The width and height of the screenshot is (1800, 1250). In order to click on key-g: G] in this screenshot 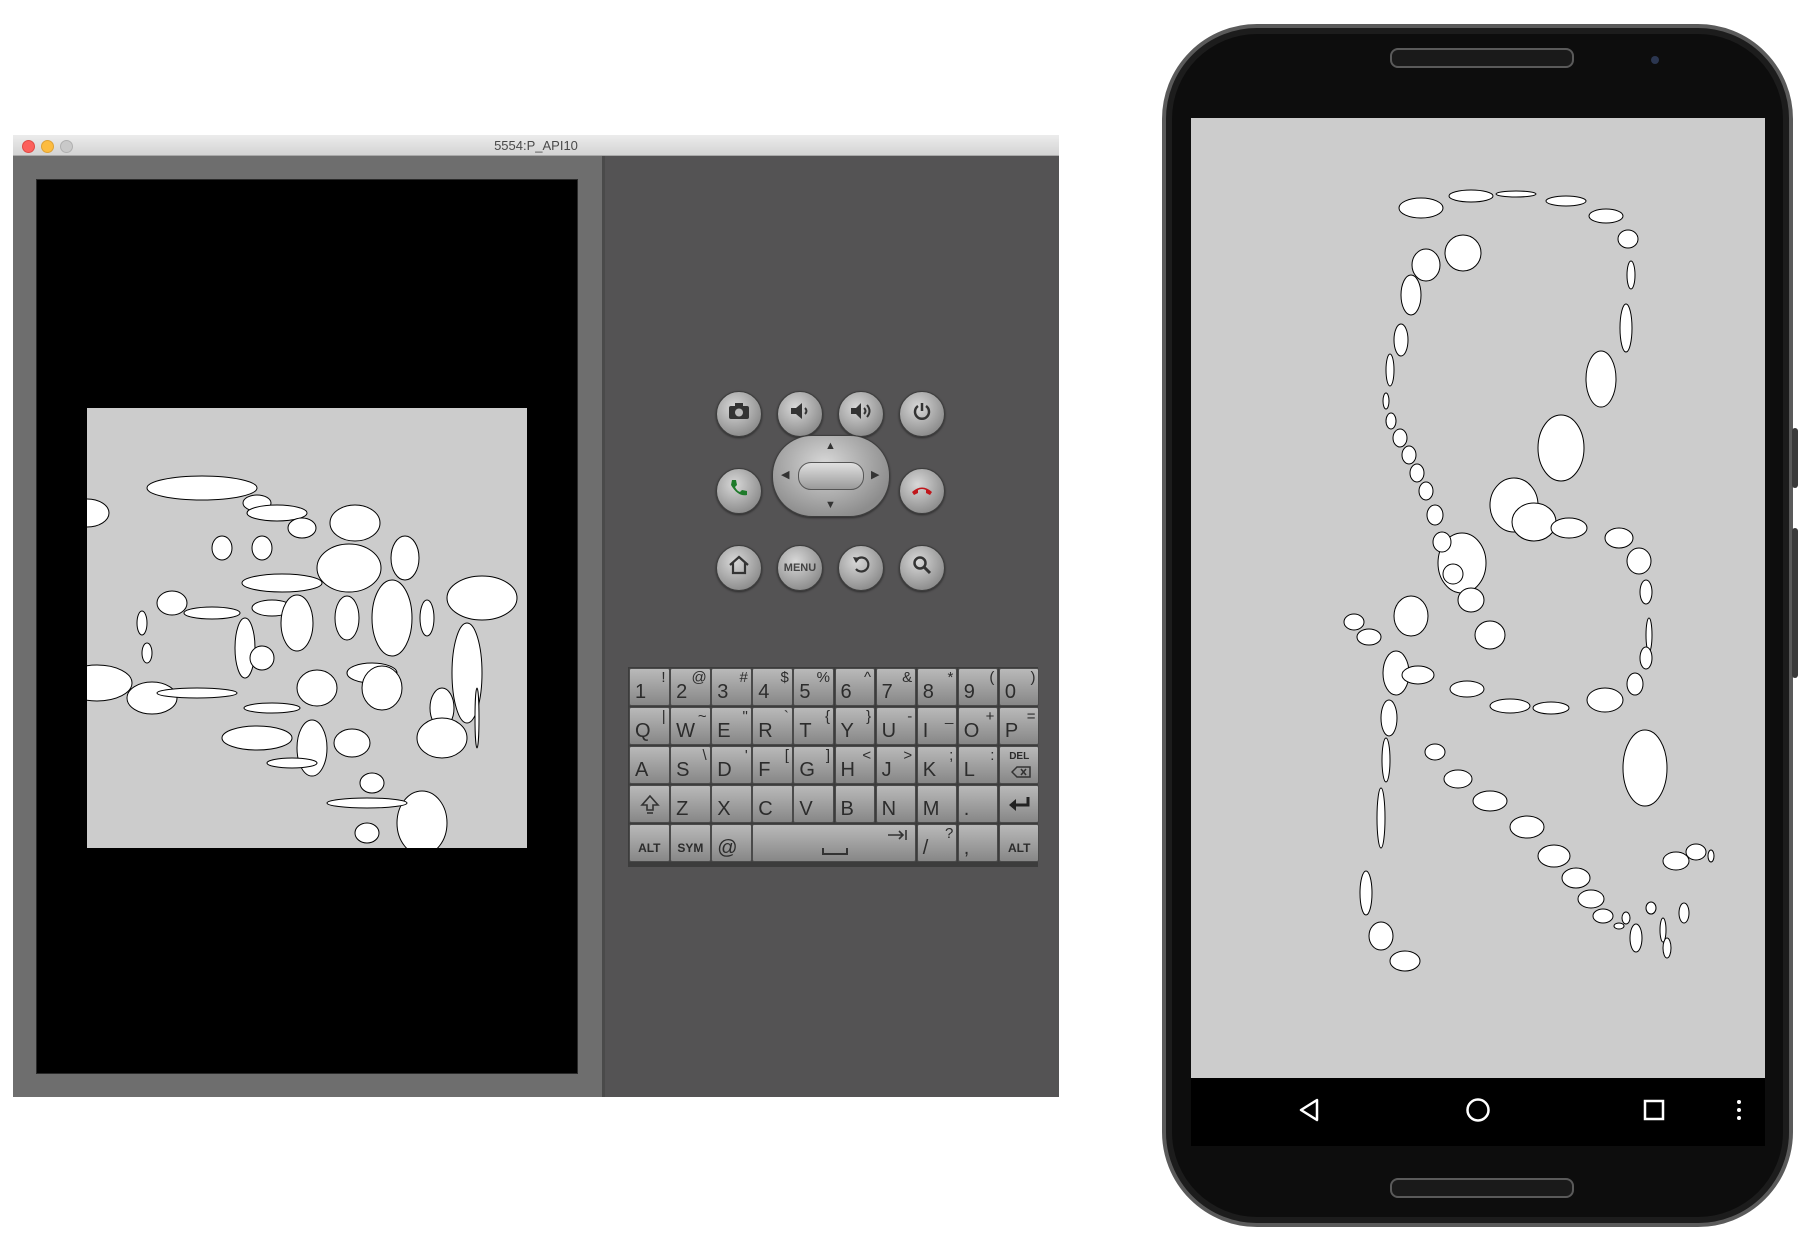, I will do `click(813, 765)`.